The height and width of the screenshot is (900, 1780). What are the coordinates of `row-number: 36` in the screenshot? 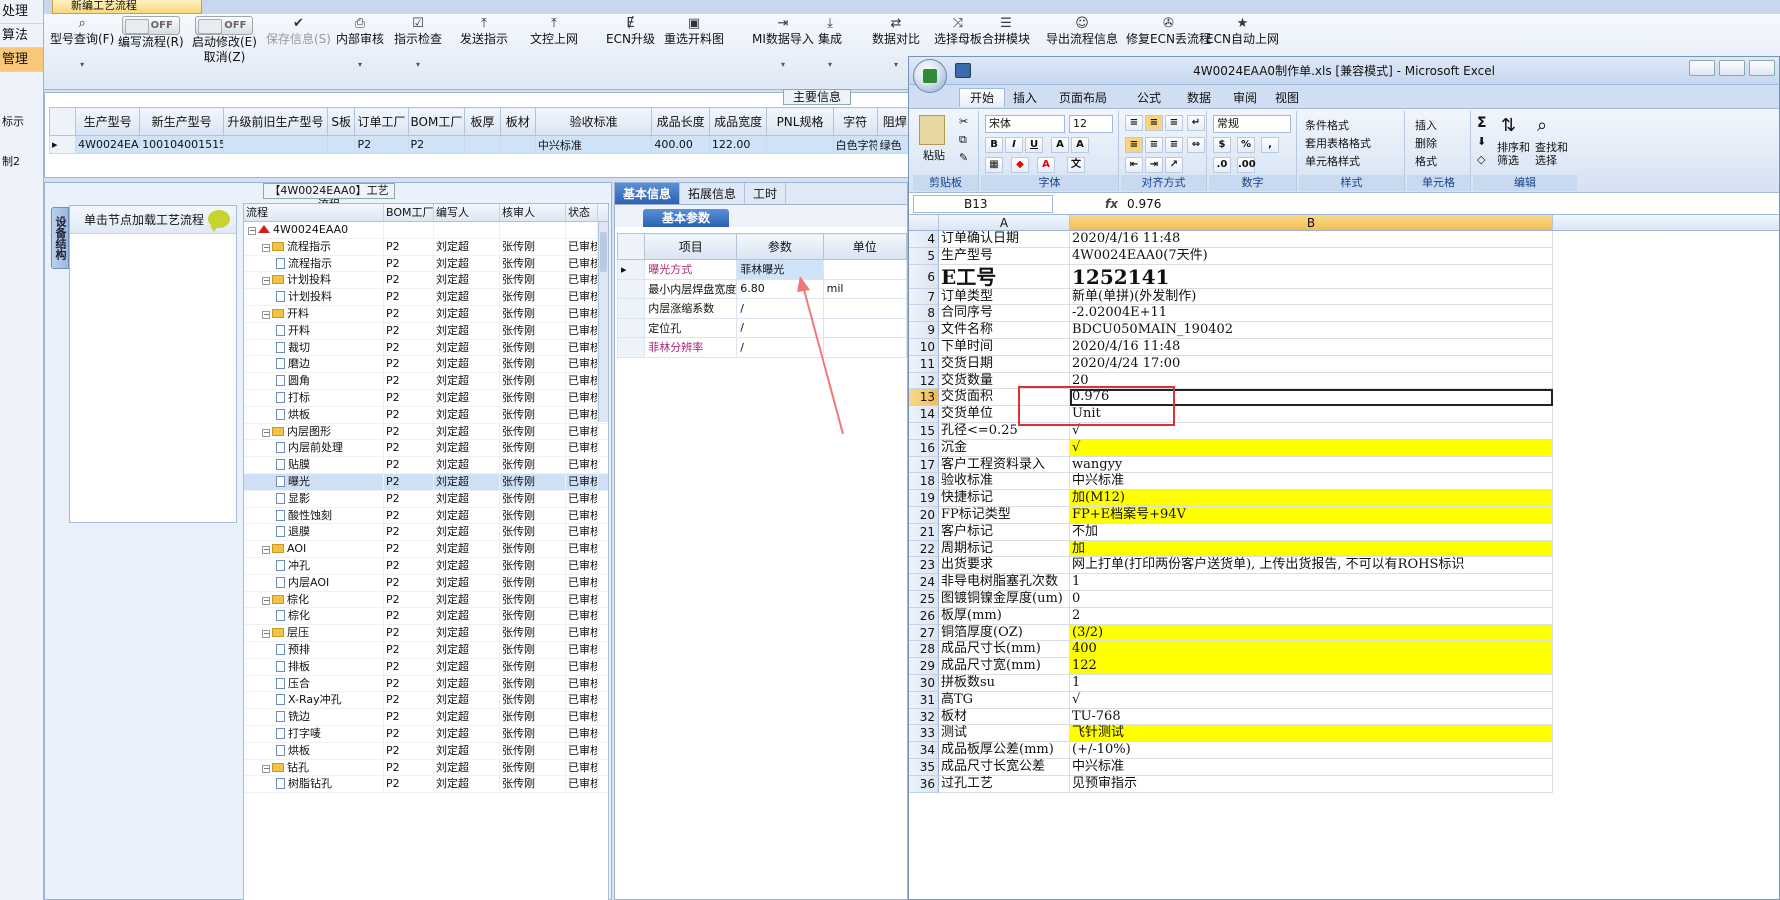 It's located at (924, 784).